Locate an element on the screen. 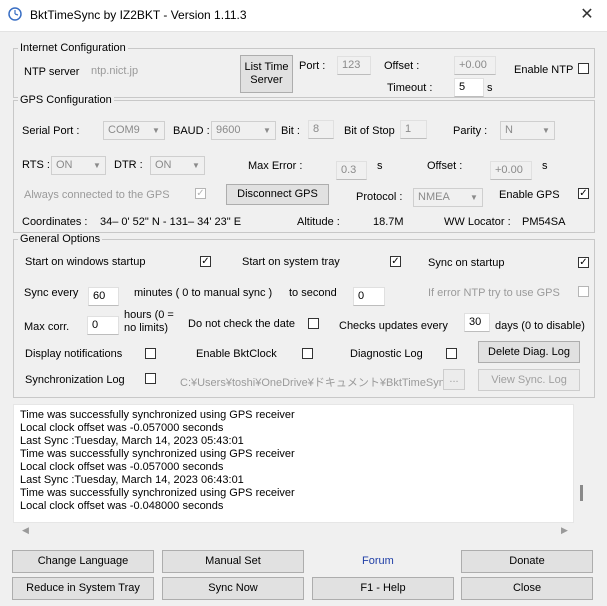 The image size is (607, 606). enable-ntp-checkbox is located at coordinates (583, 68).